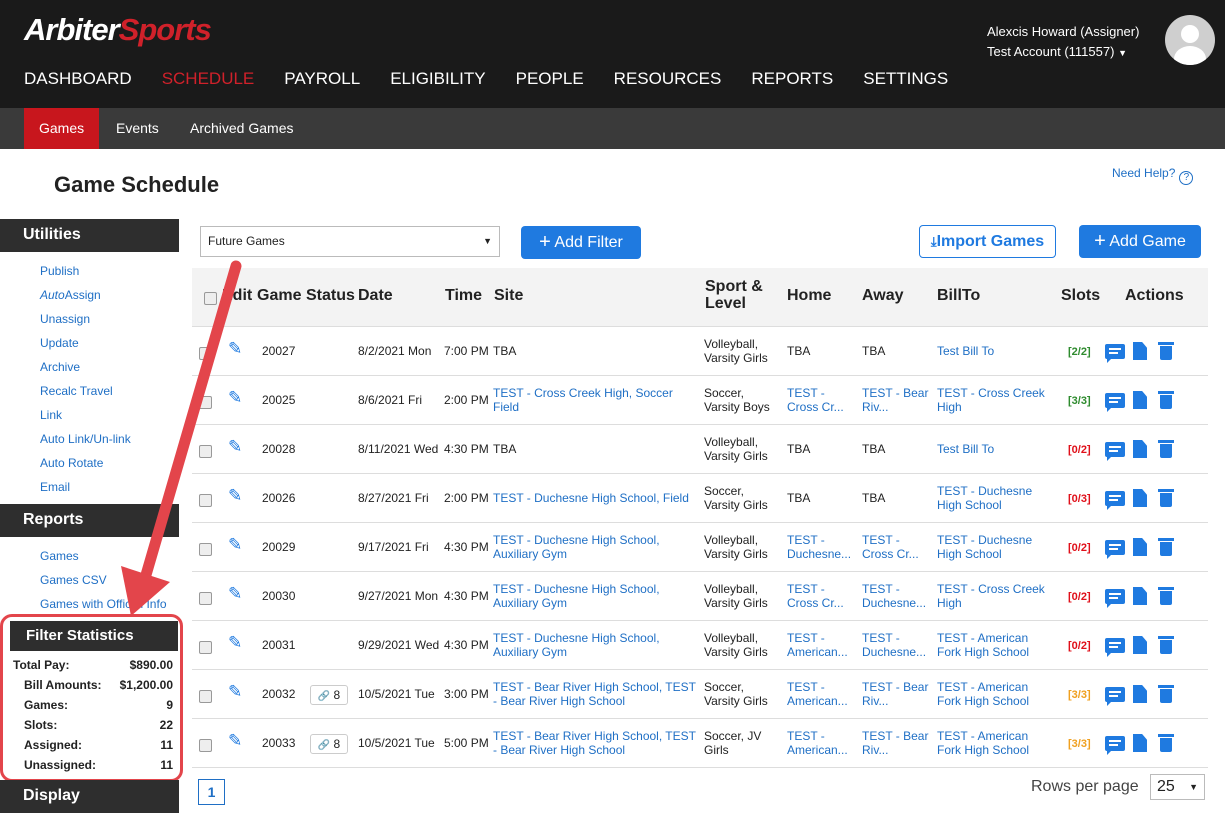 Image resolution: width=1225 pixels, height=815 pixels. Describe the element at coordinates (62, 128) in the screenshot. I see `tab-games: Games` at that location.